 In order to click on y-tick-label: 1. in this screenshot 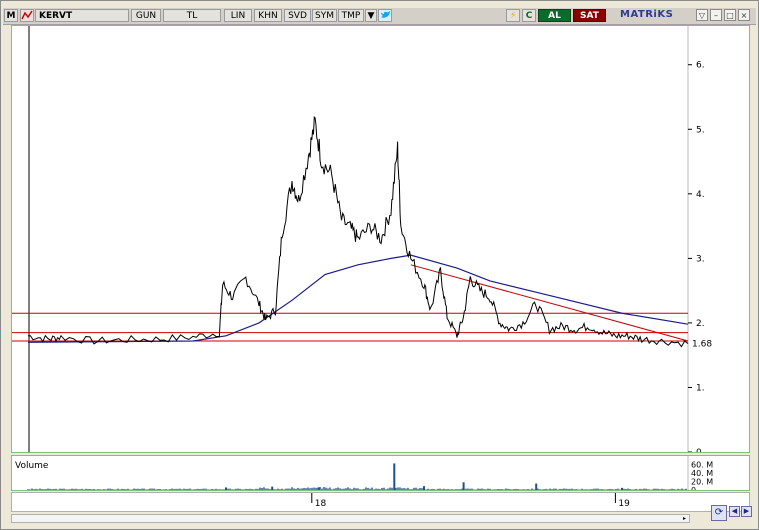, I will do `click(700, 388)`.